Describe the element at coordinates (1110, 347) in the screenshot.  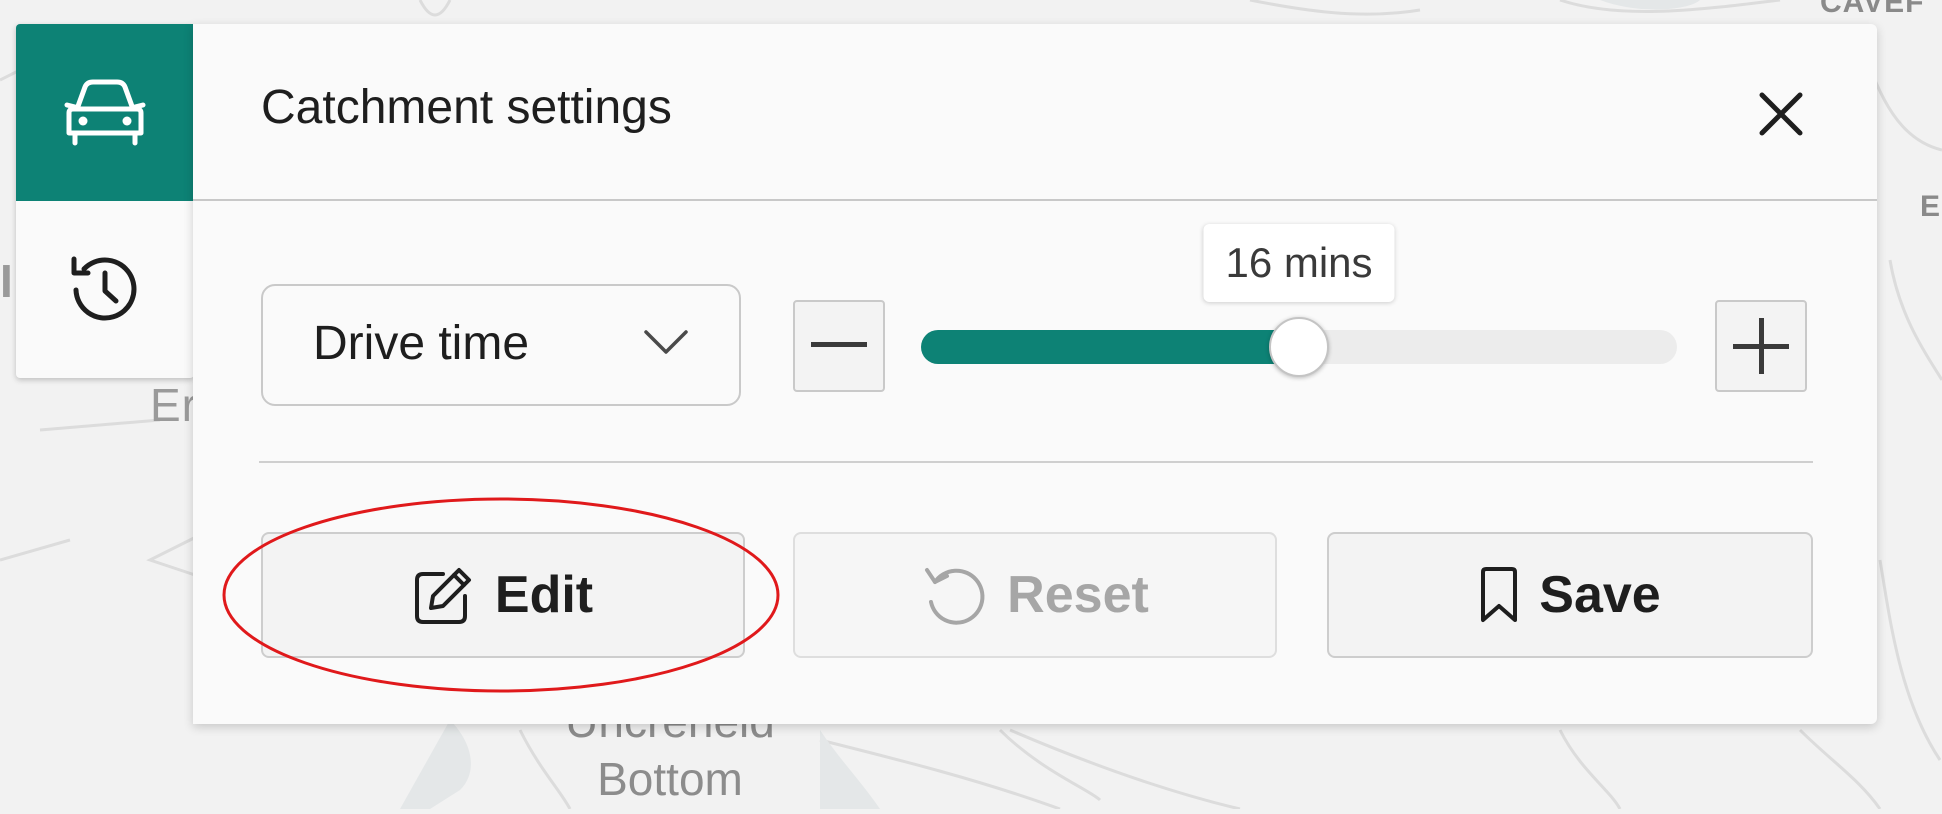
I see `slider-fill` at that location.